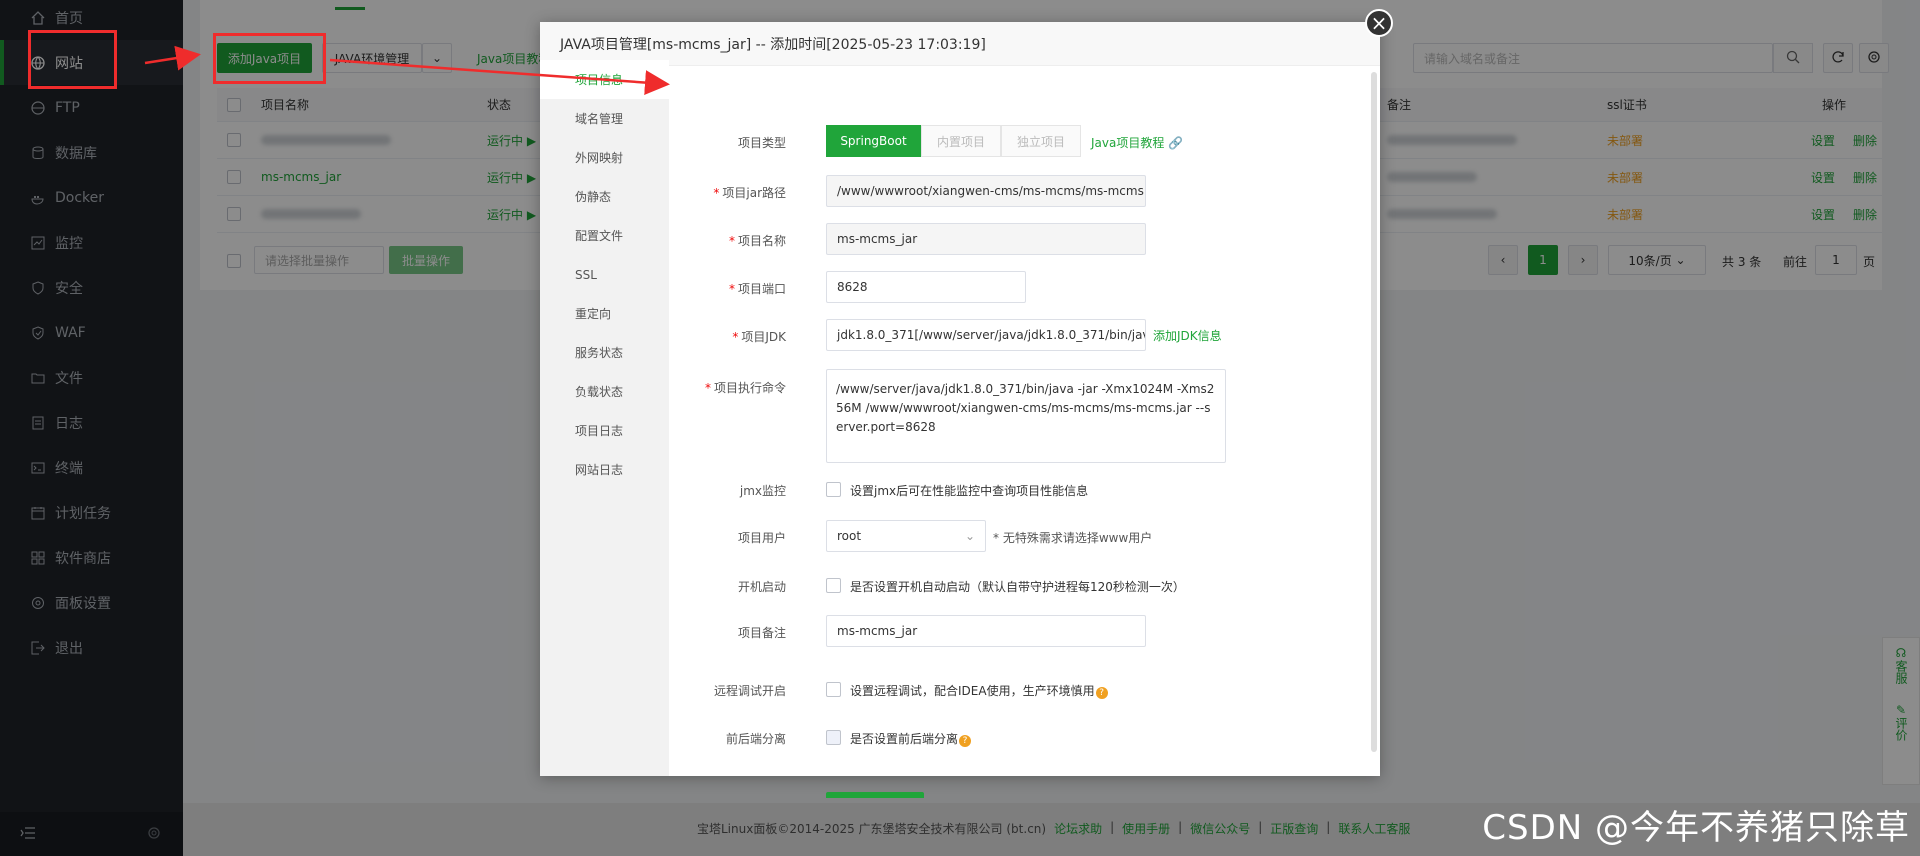 This screenshot has height=856, width=1920. I want to click on arrow-to-project-info, so click(499, 77).